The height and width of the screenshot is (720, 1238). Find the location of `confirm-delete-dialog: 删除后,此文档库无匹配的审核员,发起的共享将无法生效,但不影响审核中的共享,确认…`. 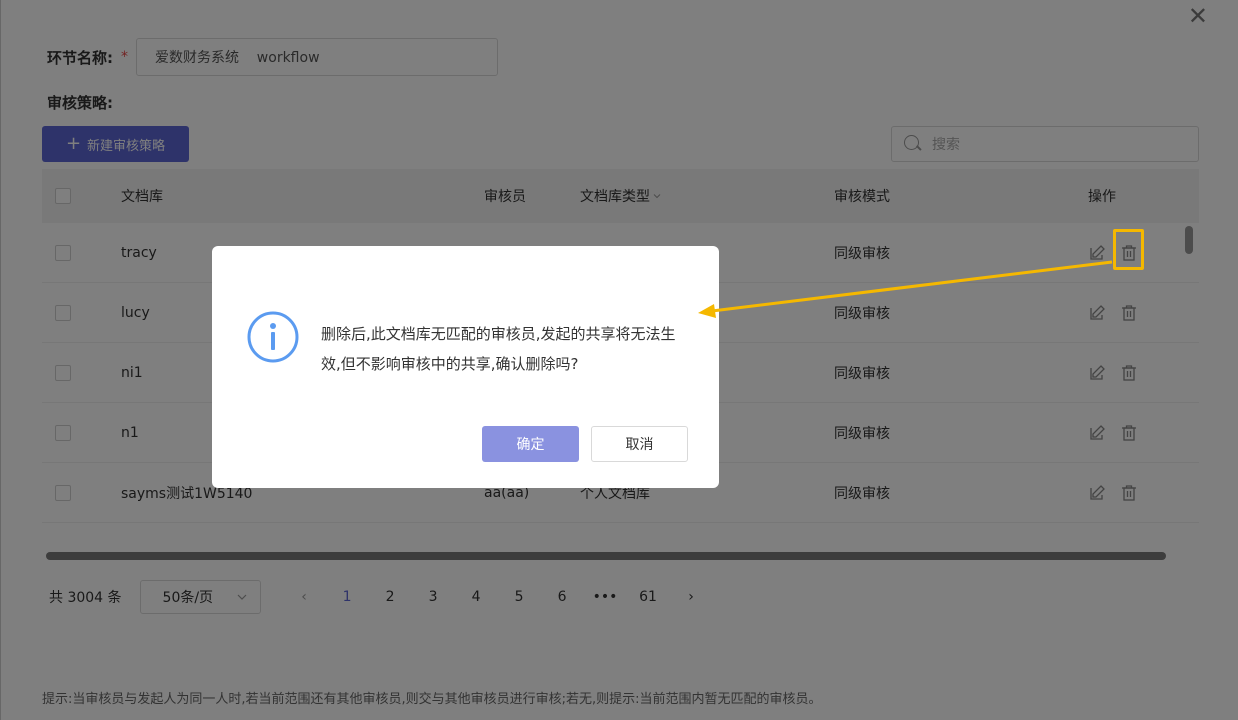

confirm-delete-dialog: 删除后,此文档库无匹配的审核员,发起的共享将无法生效,但不影响审核中的共享,确认… is located at coordinates (465, 367).